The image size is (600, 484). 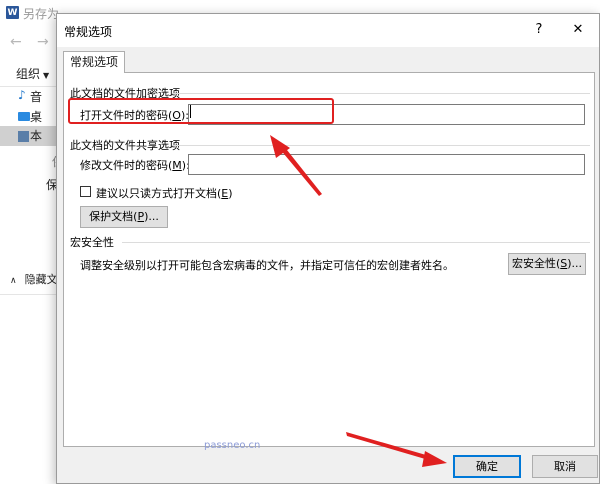 I want to click on help-button: ?, so click(x=539, y=30).